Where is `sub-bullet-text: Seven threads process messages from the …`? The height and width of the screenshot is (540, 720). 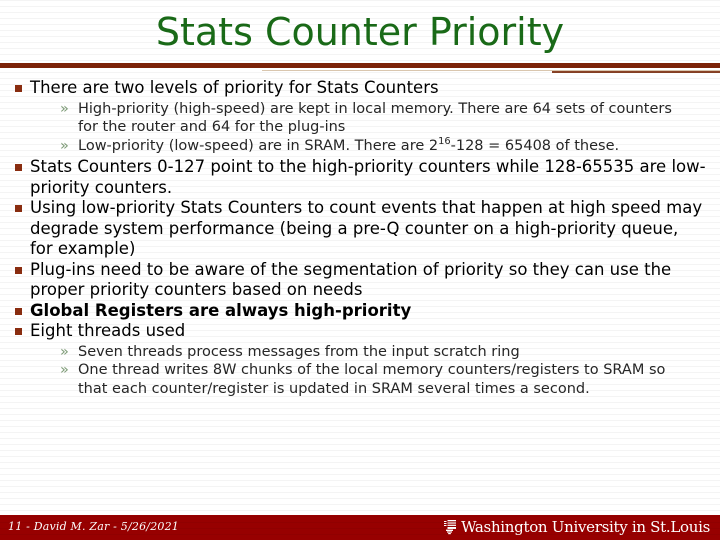
sub-bullet-text: Seven threads process messages from the … is located at coordinates (299, 351).